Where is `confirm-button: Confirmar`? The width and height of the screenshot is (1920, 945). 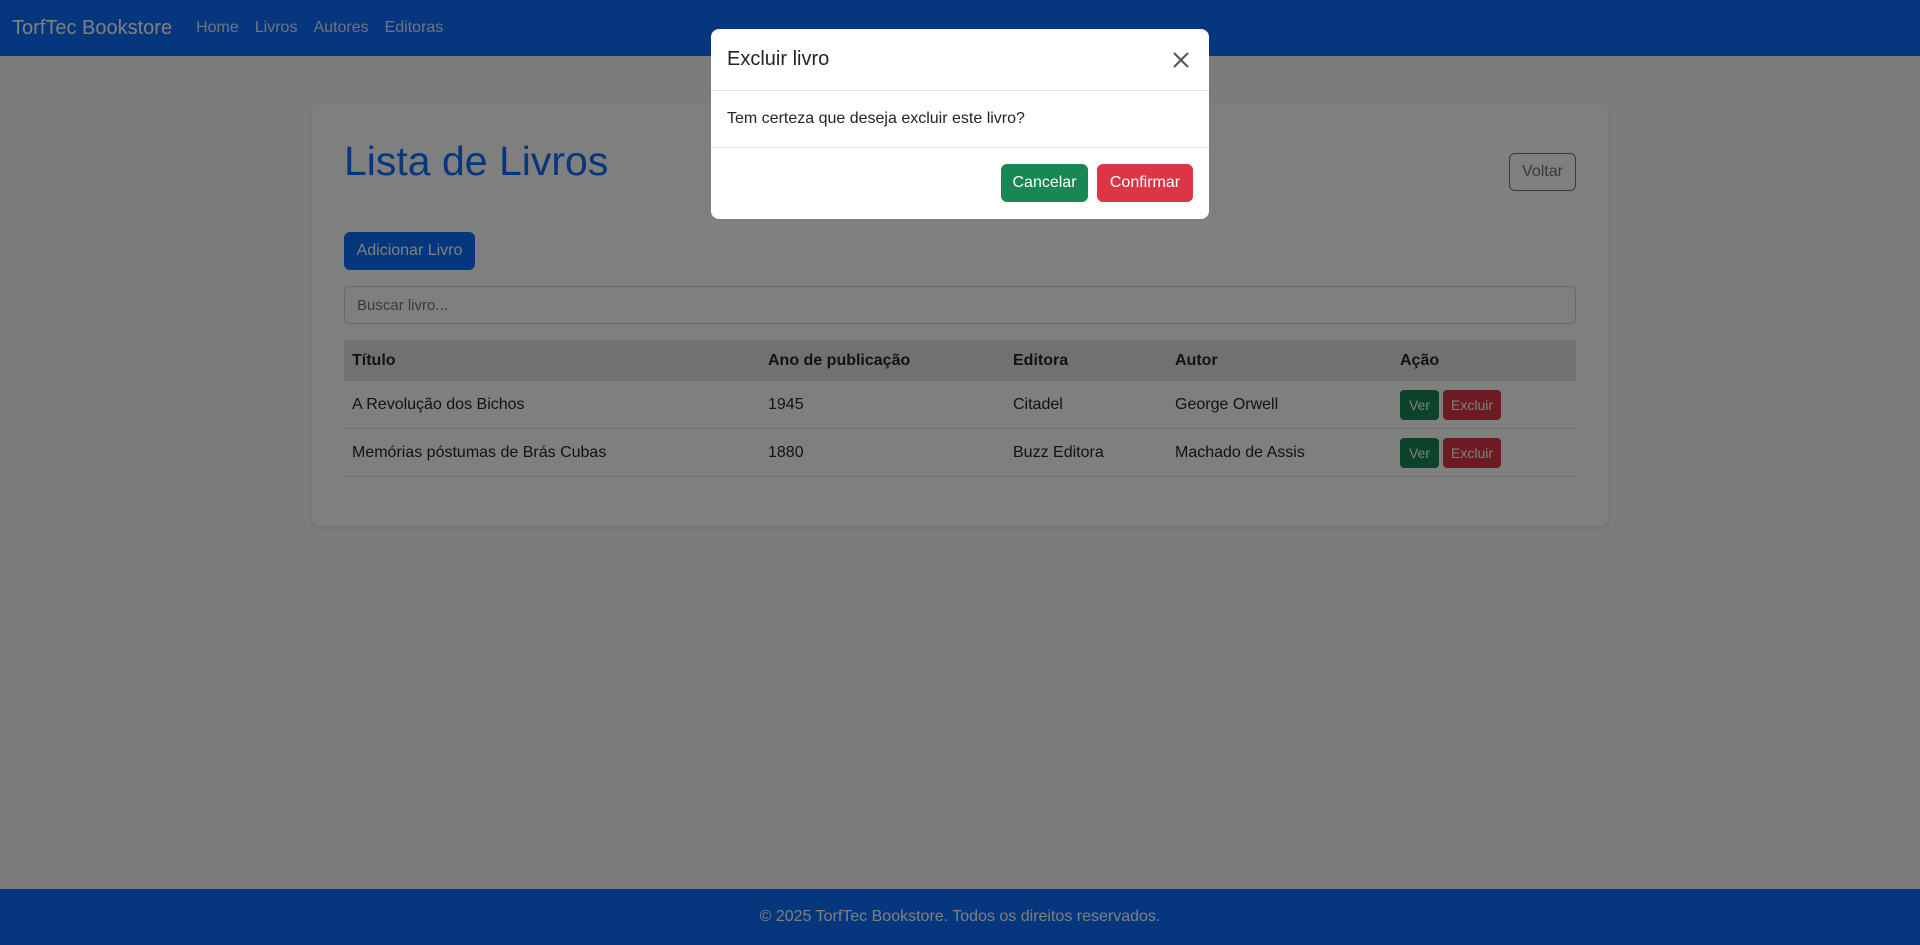
confirm-button: Confirmar is located at coordinates (1145, 183).